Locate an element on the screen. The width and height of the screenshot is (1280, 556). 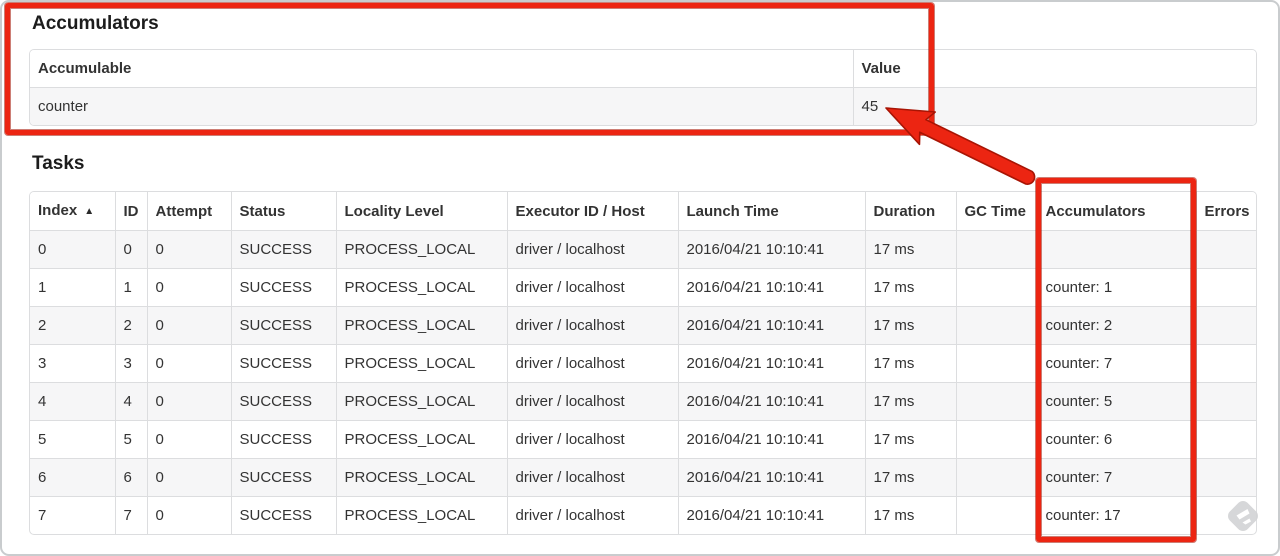
task-cell-accumulators: counter: 6 is located at coordinates (1116, 439).